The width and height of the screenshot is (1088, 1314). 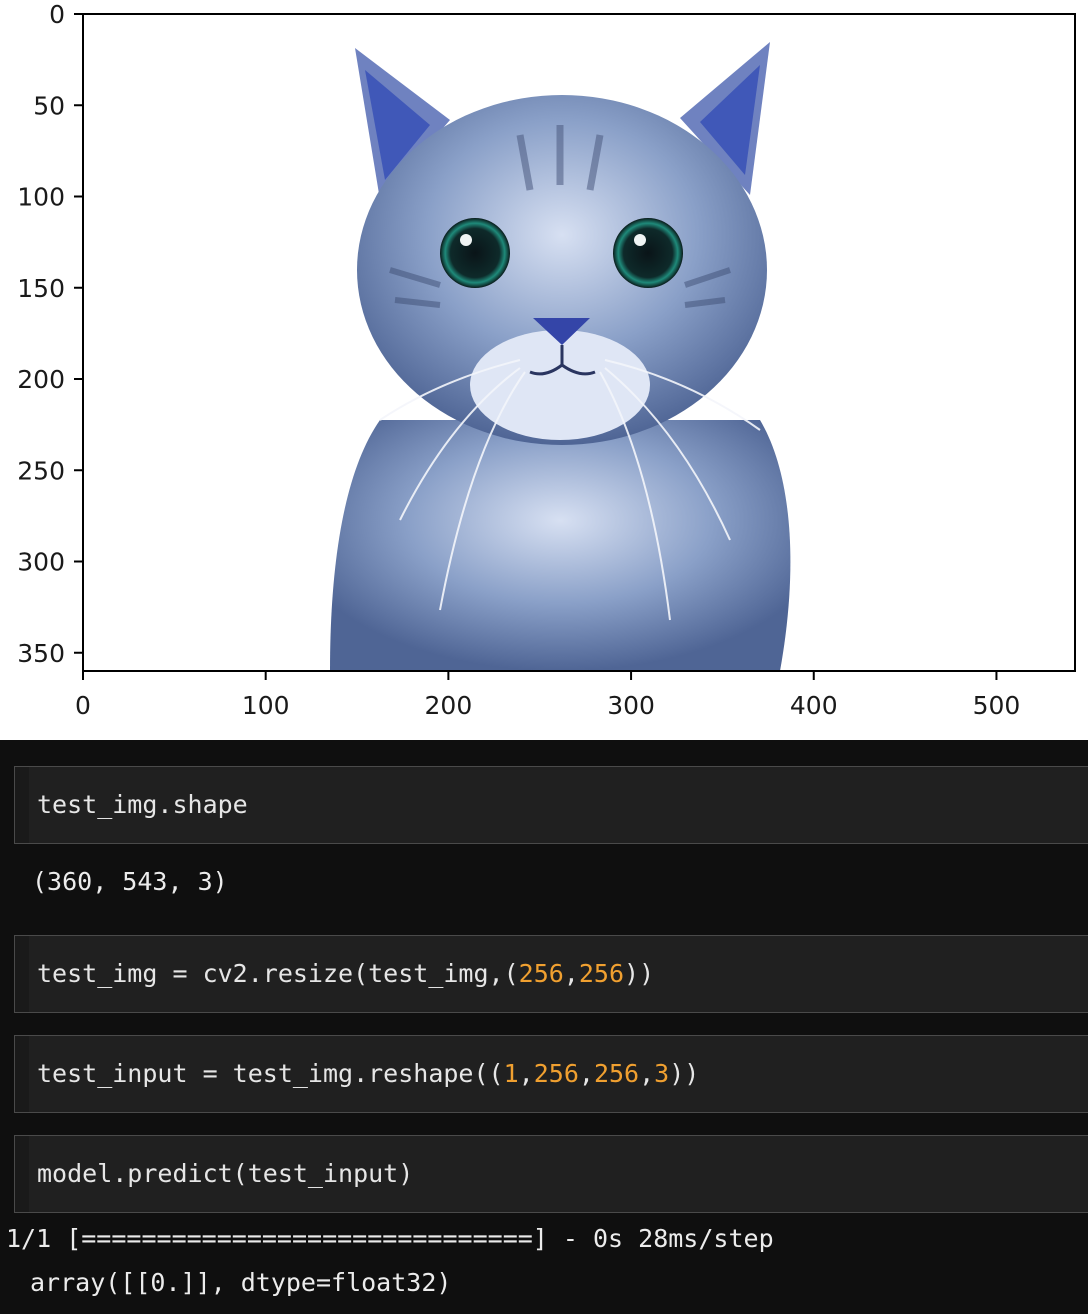 I want to click on x-tick-label: 0, so click(x=83, y=705).